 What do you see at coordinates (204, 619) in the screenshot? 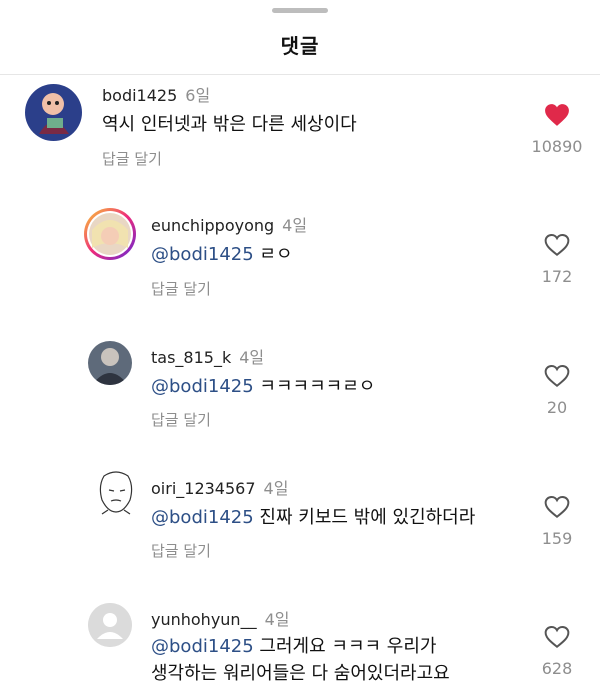
I see `username: yunhohyun__` at bounding box center [204, 619].